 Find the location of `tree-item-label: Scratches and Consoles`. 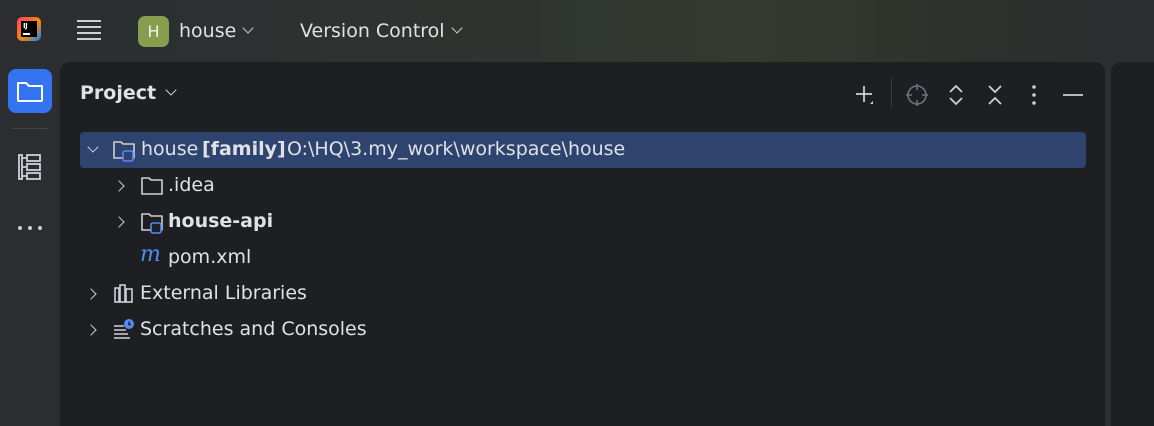

tree-item-label: Scratches and Consoles is located at coordinates (253, 329).